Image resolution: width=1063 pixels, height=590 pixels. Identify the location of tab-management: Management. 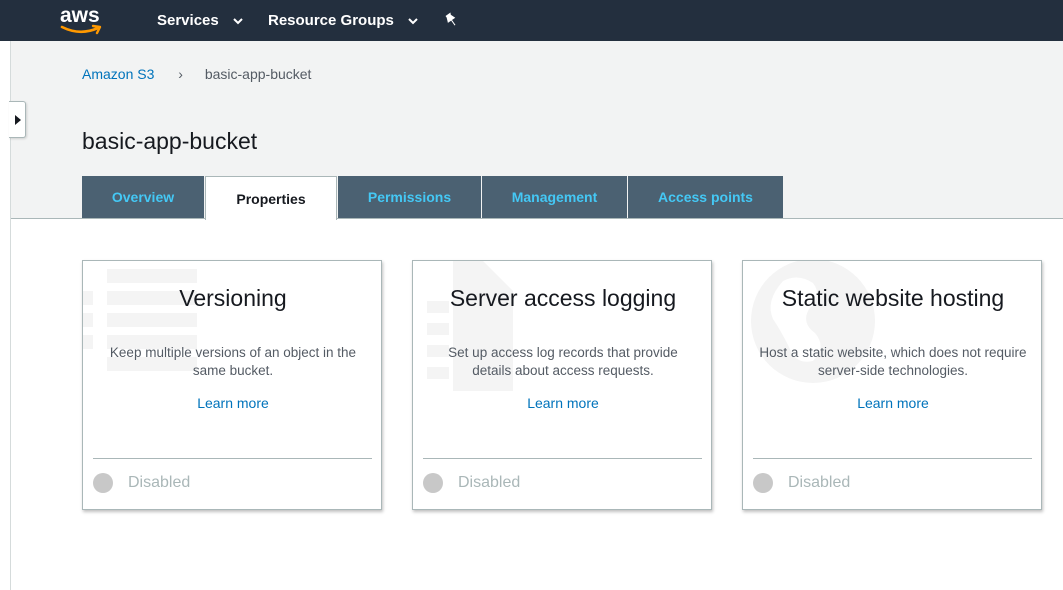
(554, 197).